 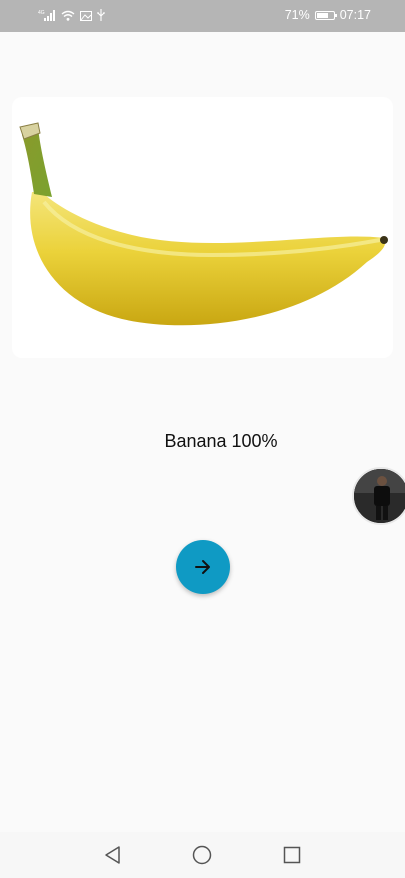 I want to click on recents-button, so click(x=292, y=855).